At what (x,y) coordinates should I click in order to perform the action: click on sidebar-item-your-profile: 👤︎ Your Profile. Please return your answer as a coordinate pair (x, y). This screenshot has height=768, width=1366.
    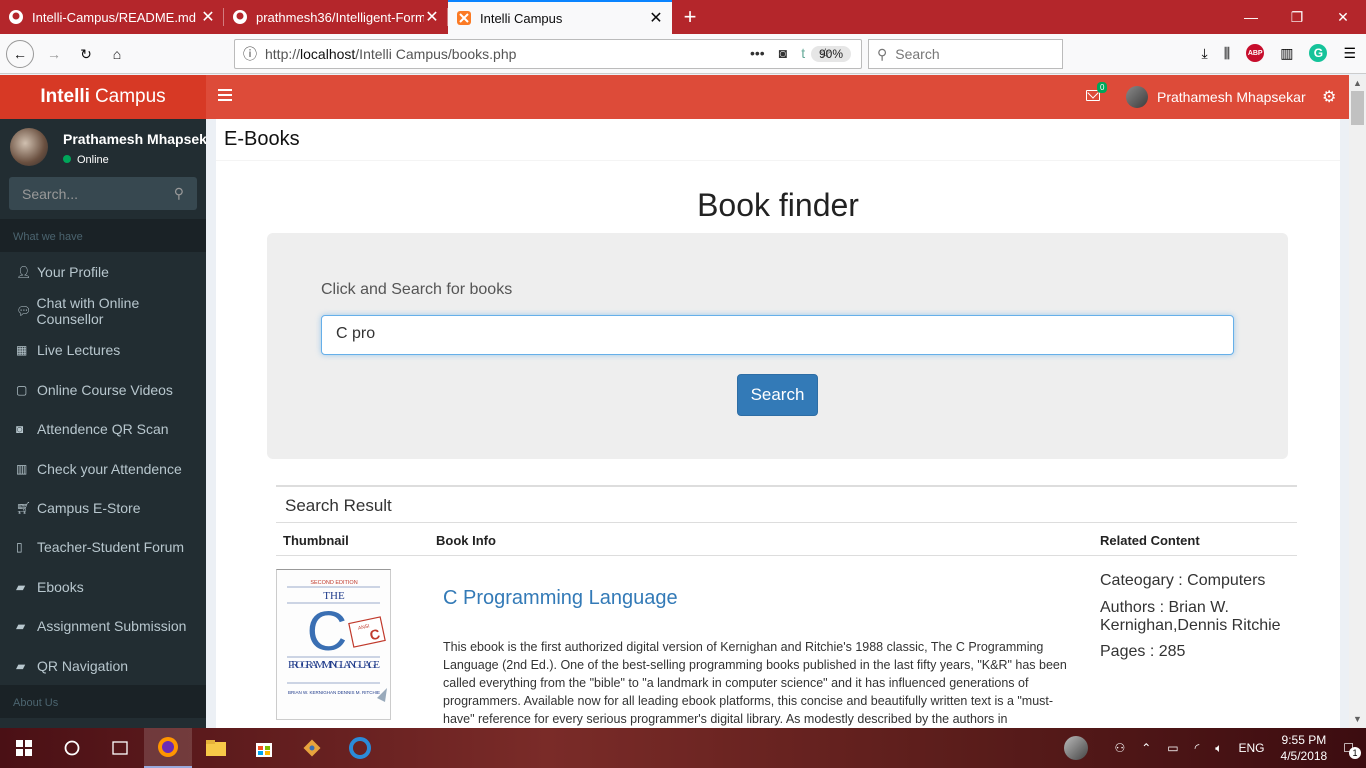
    Looking at the image, I should click on (103, 271).